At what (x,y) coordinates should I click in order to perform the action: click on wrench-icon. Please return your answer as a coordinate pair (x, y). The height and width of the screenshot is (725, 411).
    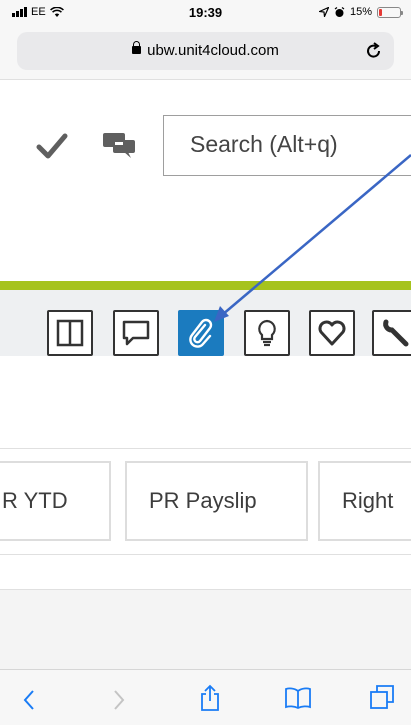
    Looking at the image, I should click on (396, 333).